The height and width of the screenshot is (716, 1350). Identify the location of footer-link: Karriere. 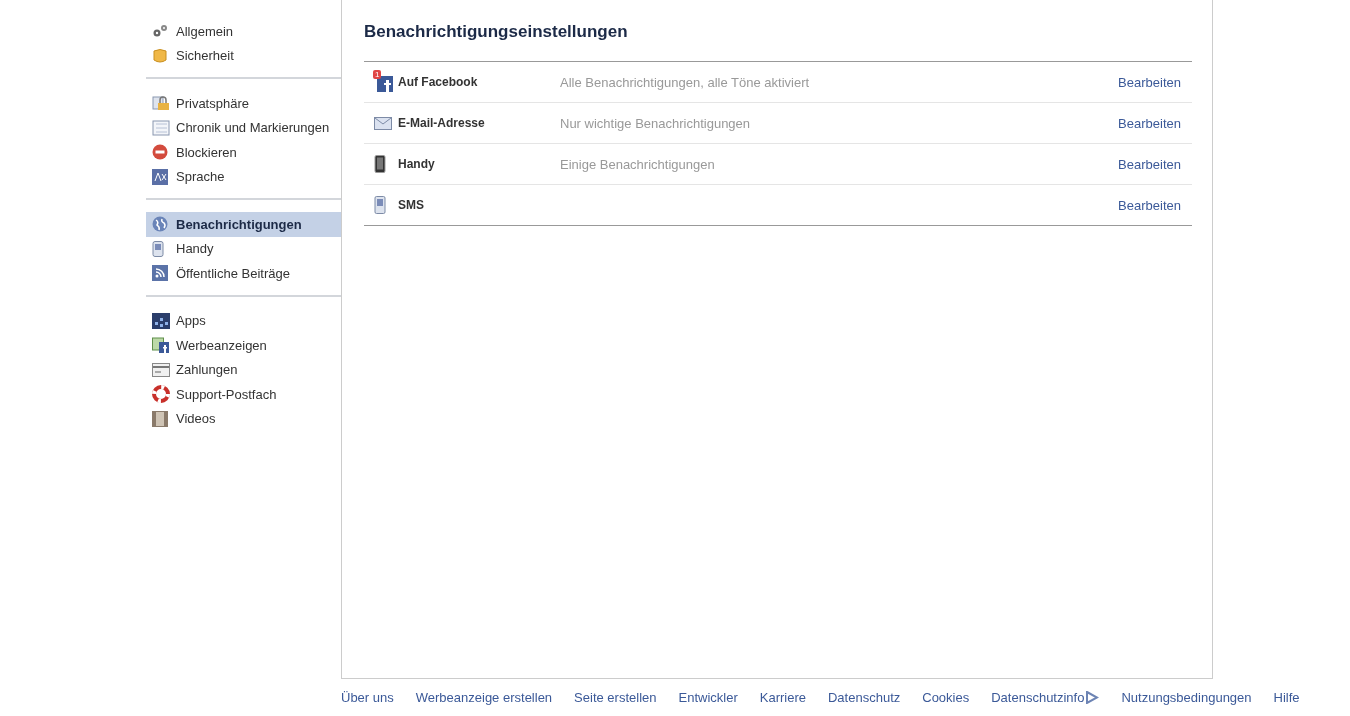
(782, 697).